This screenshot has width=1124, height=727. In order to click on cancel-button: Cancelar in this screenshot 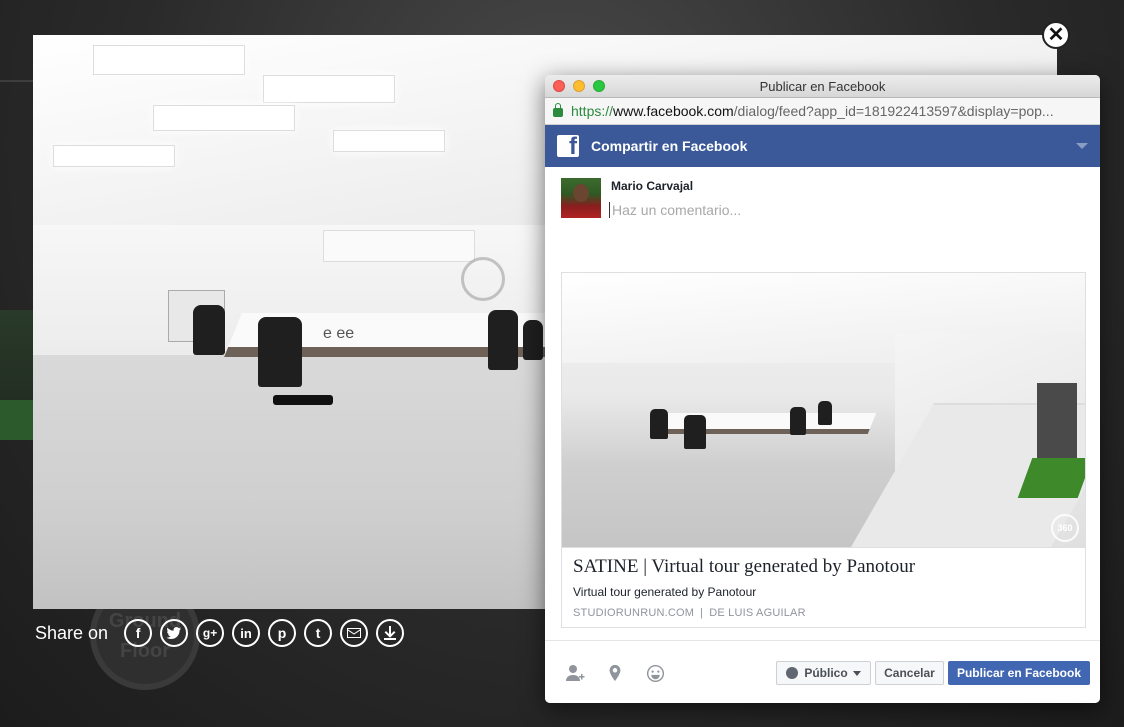, I will do `click(909, 673)`.